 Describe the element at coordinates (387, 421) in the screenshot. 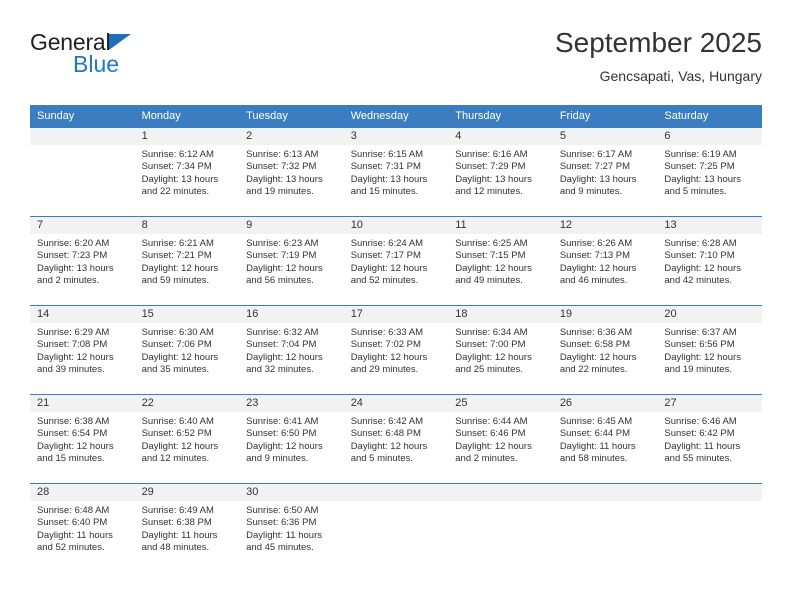

I see `sunrise-text: Sunrise: 6:42 AM` at that location.